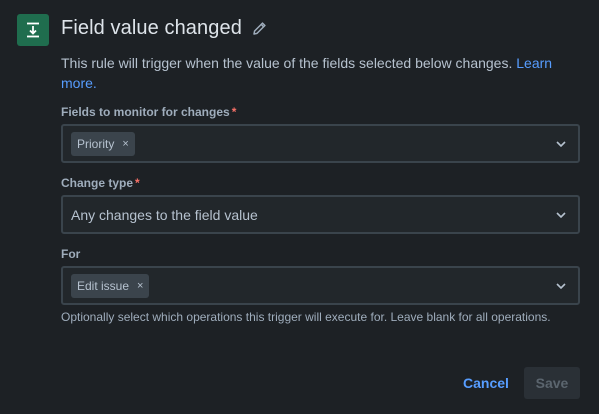 Image resolution: width=599 pixels, height=414 pixels. What do you see at coordinates (552, 383) in the screenshot?
I see `save-button: Save` at bounding box center [552, 383].